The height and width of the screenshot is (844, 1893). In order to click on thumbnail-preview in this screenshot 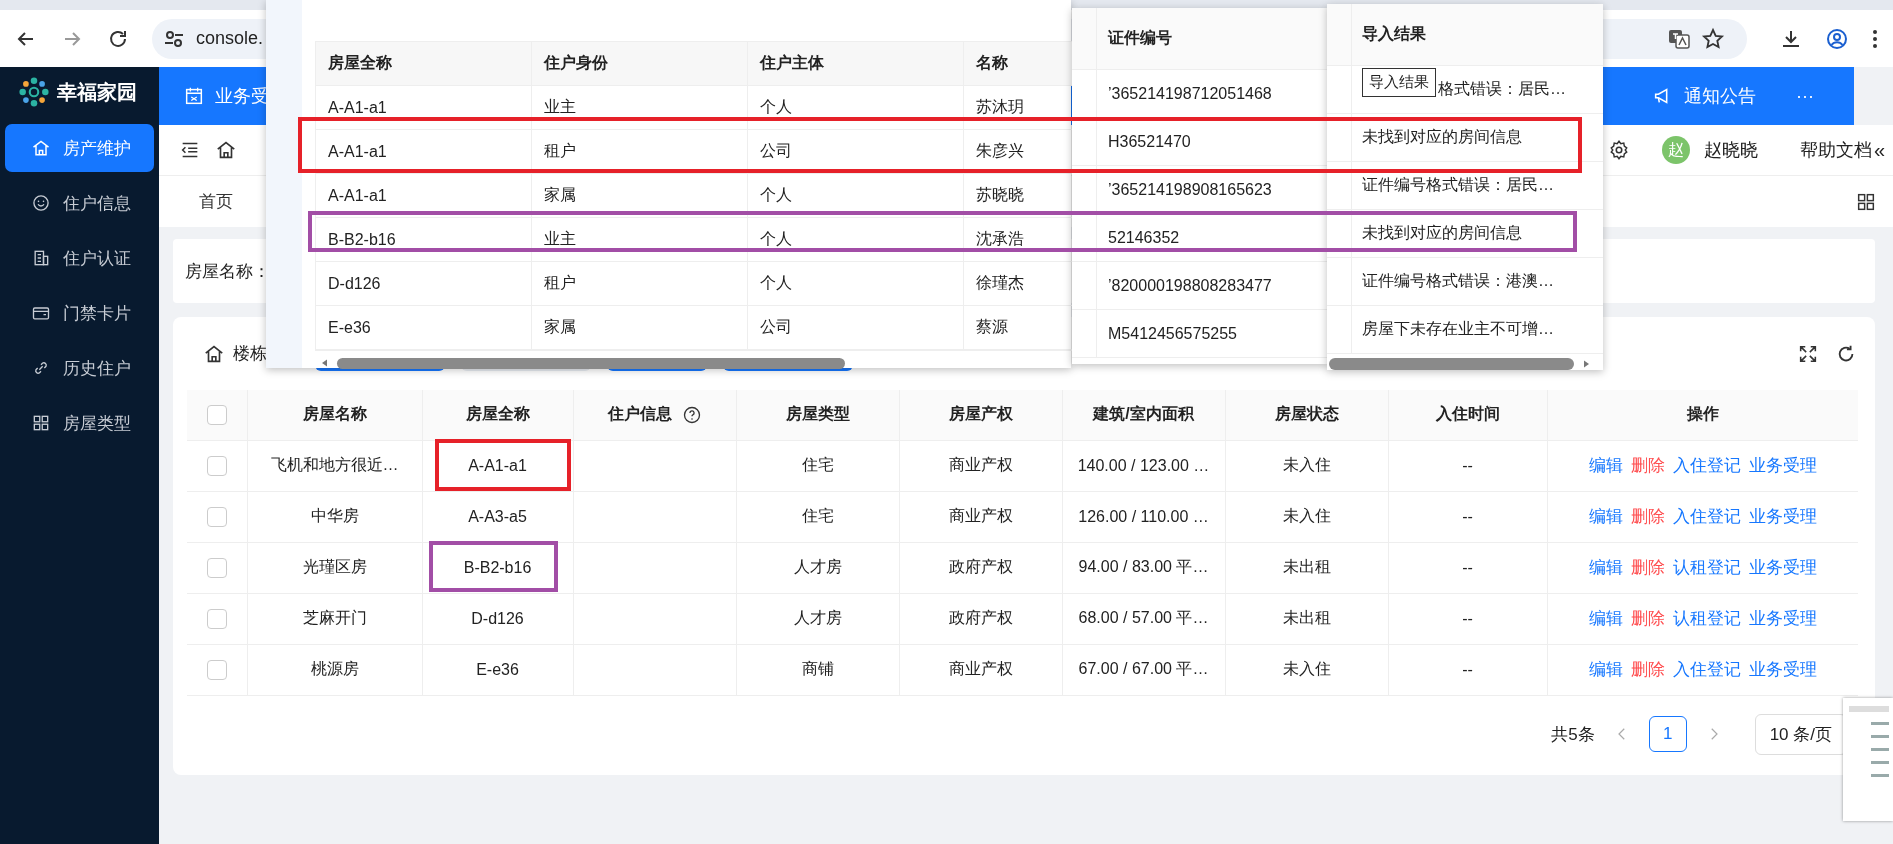, I will do `click(1868, 759)`.